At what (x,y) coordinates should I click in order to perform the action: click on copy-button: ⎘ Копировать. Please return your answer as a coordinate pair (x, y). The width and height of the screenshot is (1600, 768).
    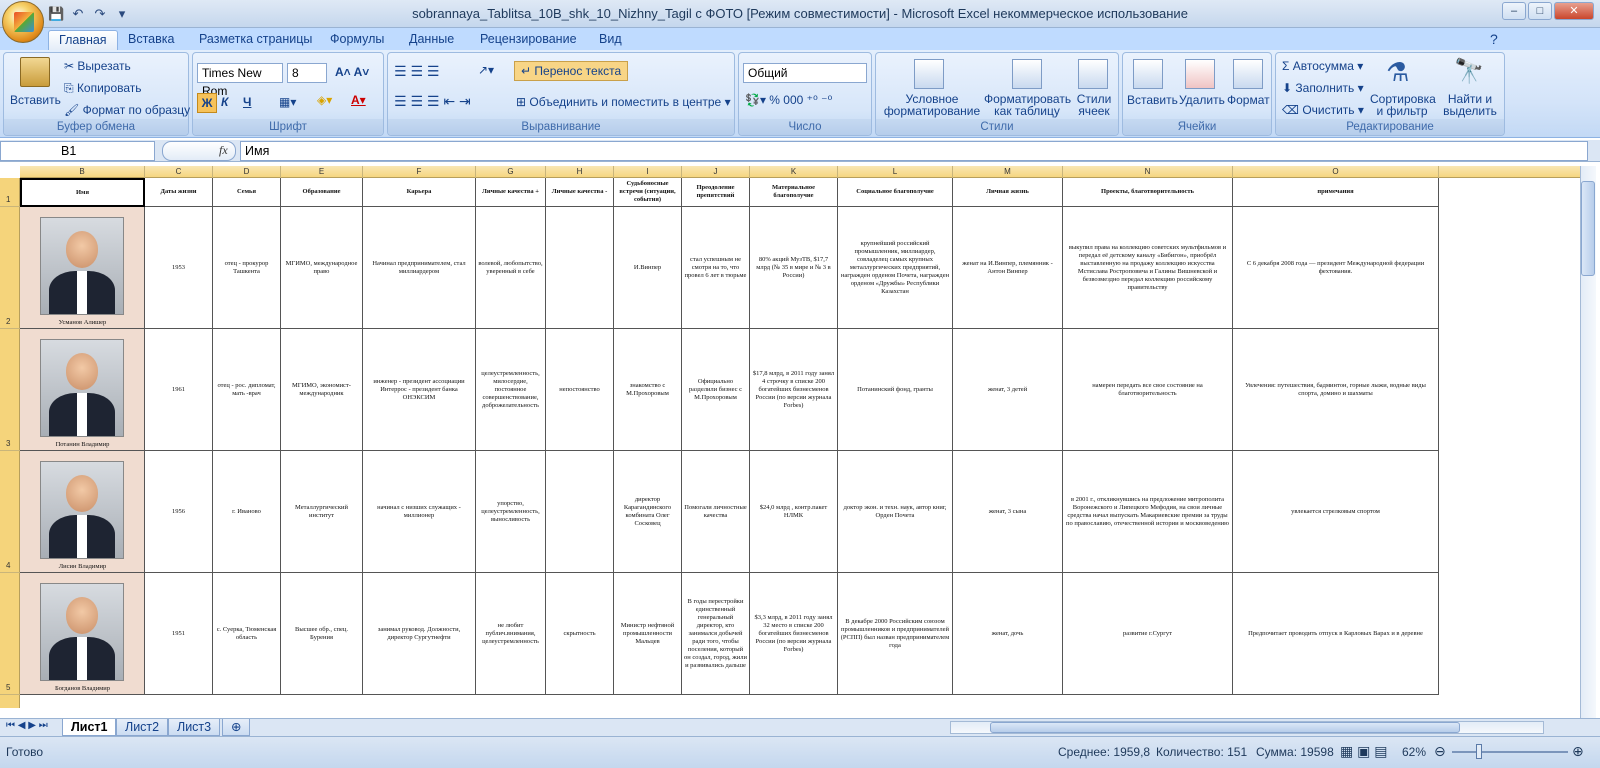
    Looking at the image, I should click on (103, 88).